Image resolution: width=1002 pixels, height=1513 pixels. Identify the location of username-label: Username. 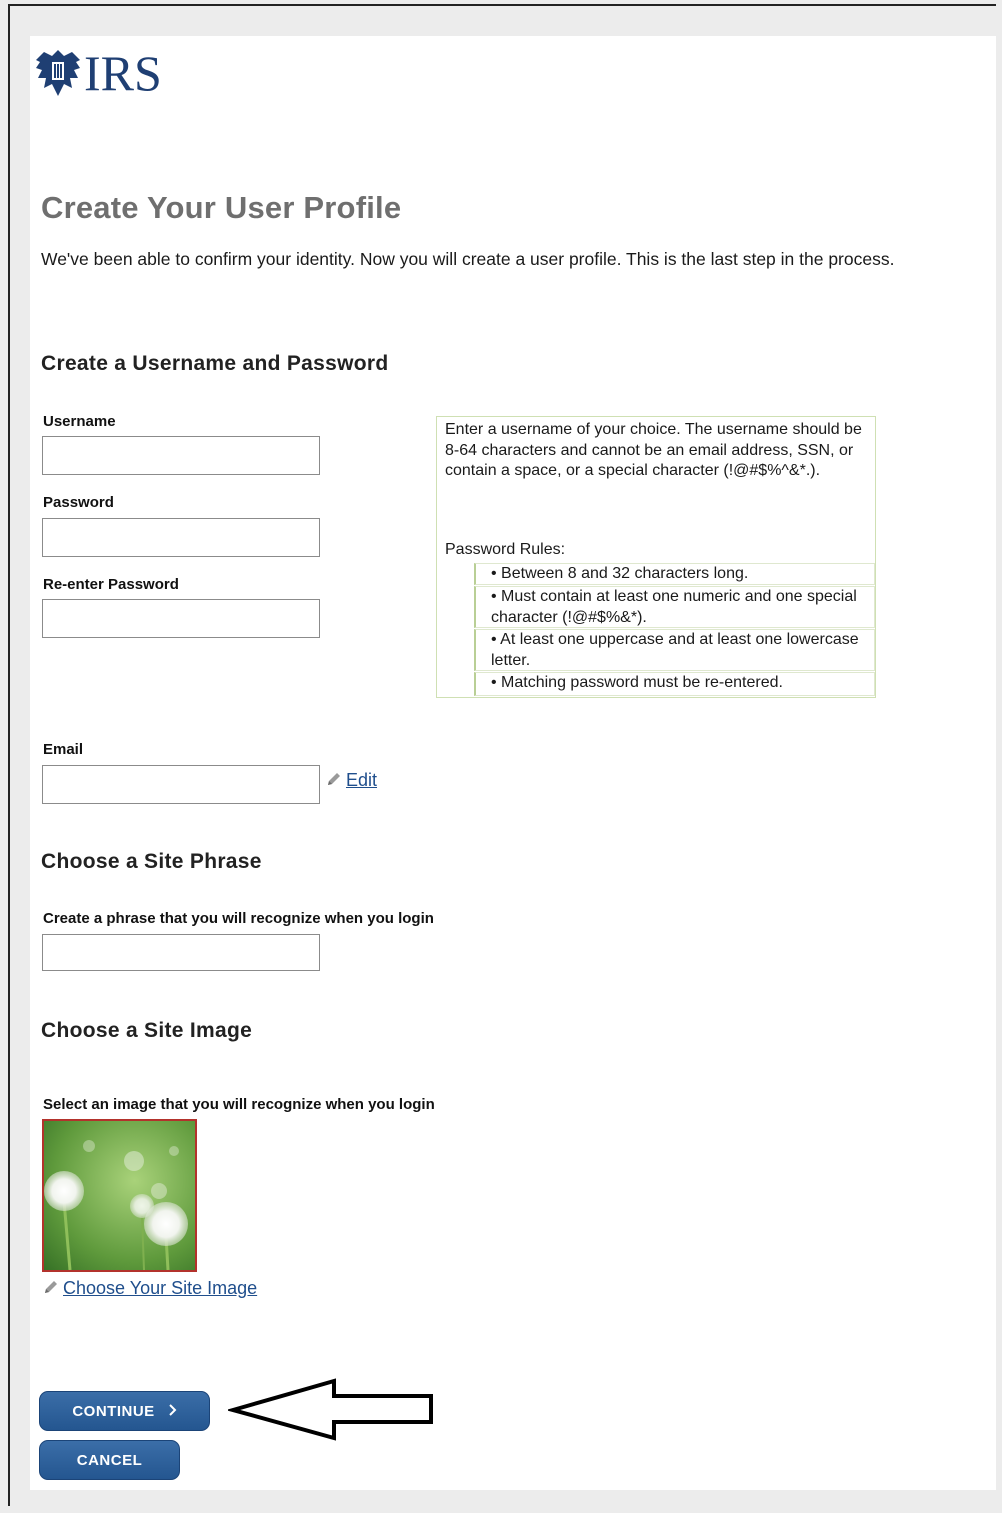
(79, 421).